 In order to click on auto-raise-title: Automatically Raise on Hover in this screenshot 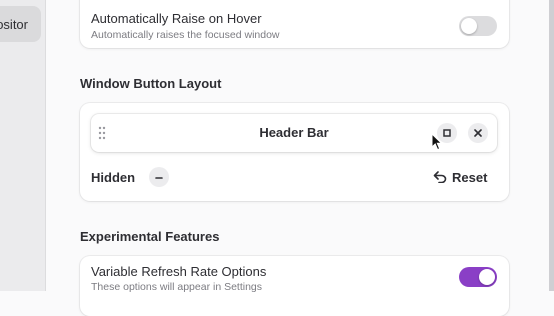, I will do `click(176, 18)`.